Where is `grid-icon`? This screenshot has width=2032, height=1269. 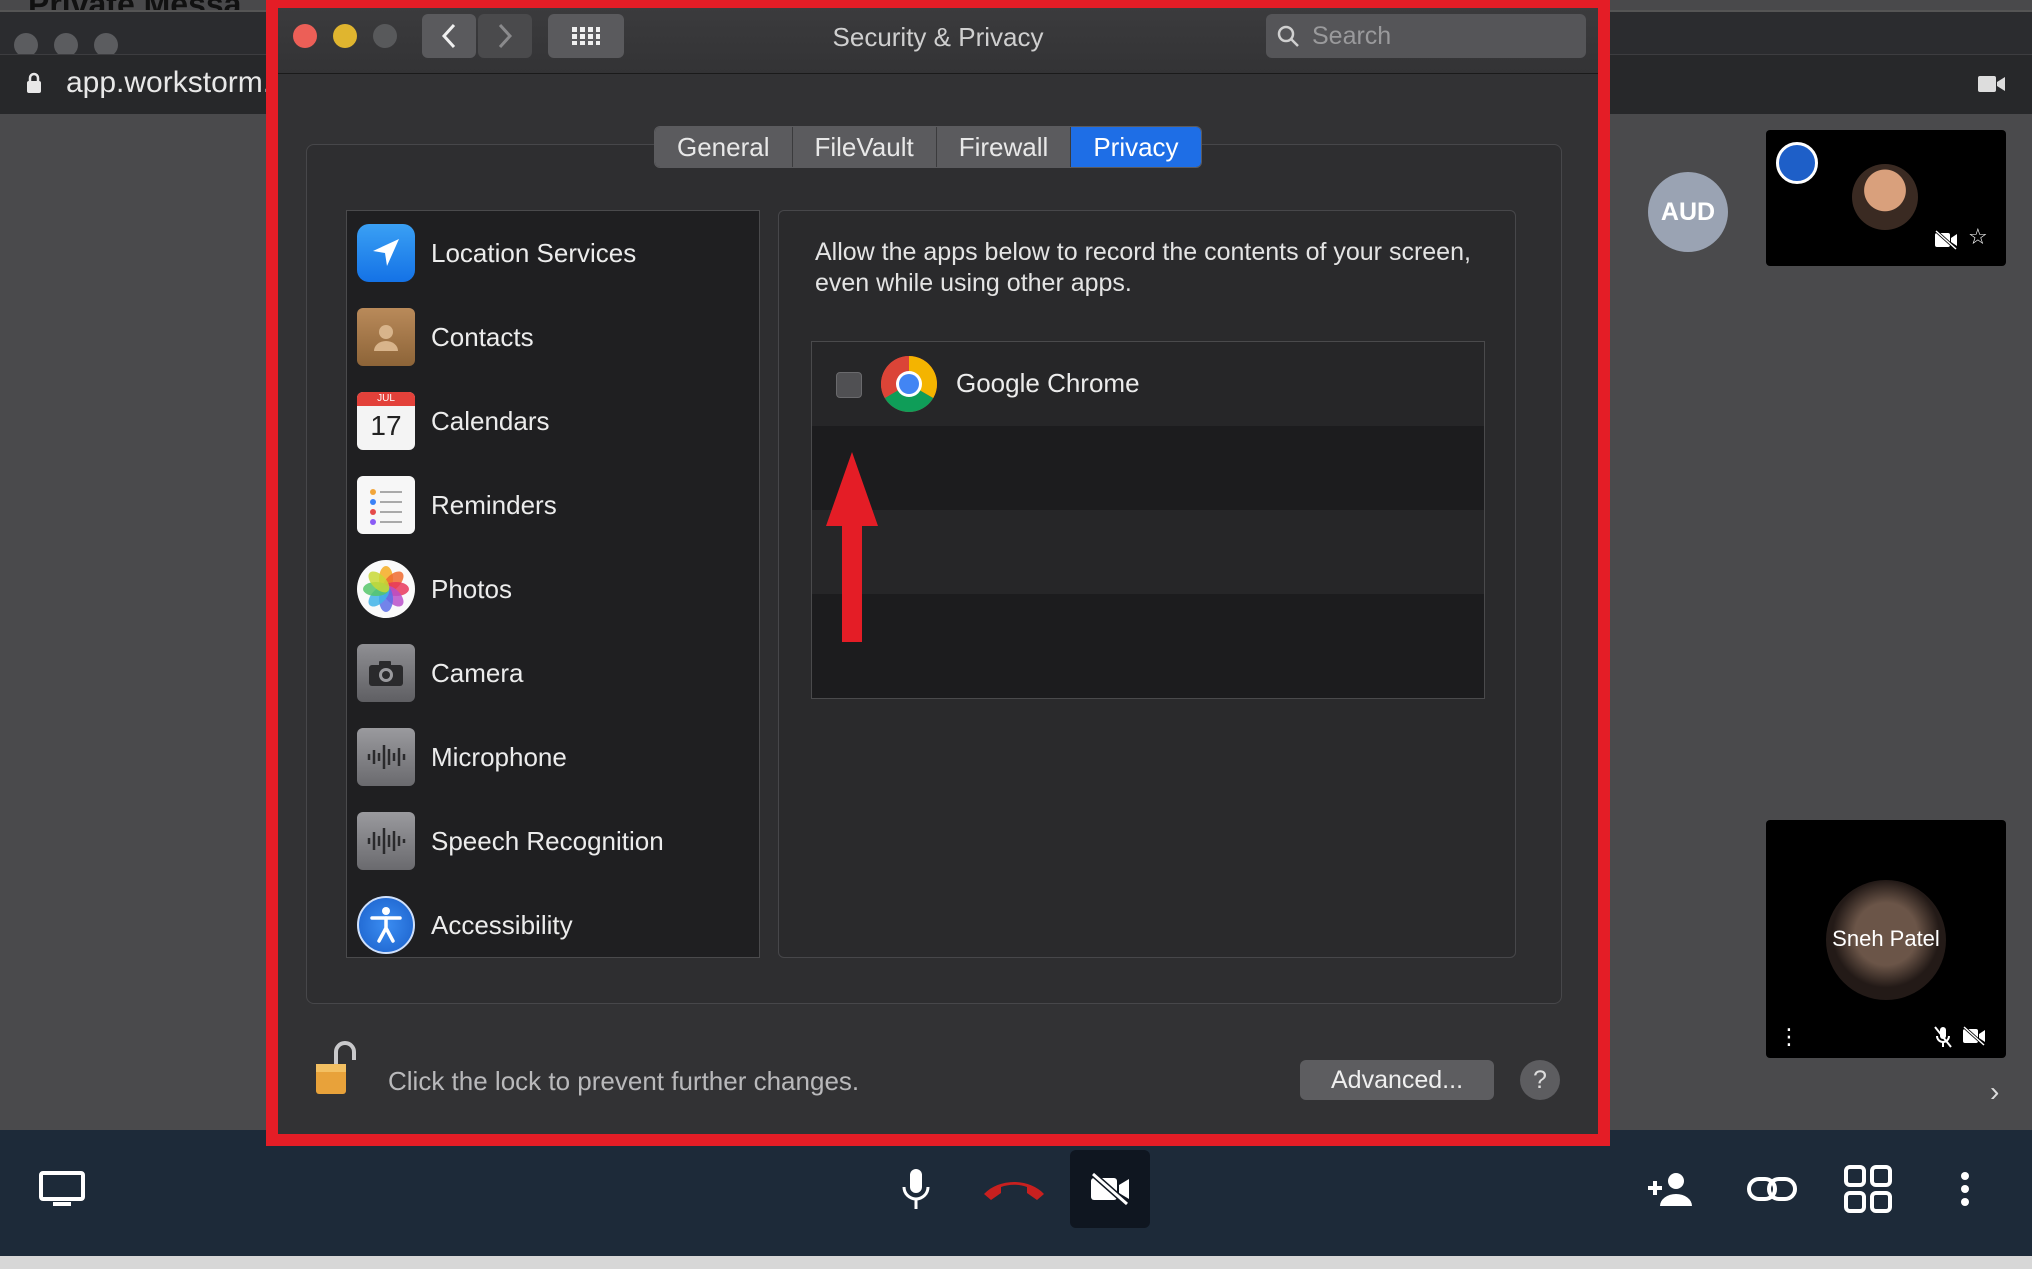
grid-icon is located at coordinates (1868, 1189).